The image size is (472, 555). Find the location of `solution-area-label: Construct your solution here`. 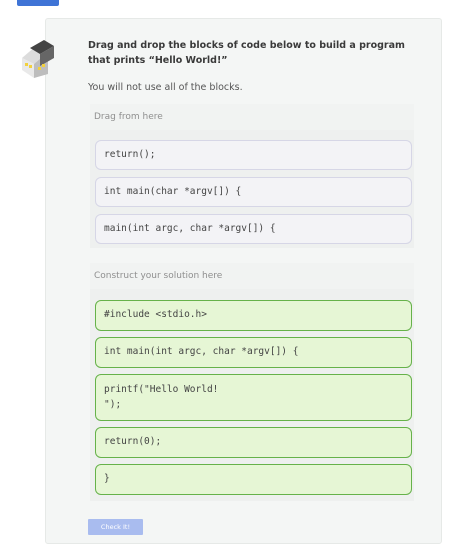

solution-area-label: Construct your solution here is located at coordinates (252, 276).